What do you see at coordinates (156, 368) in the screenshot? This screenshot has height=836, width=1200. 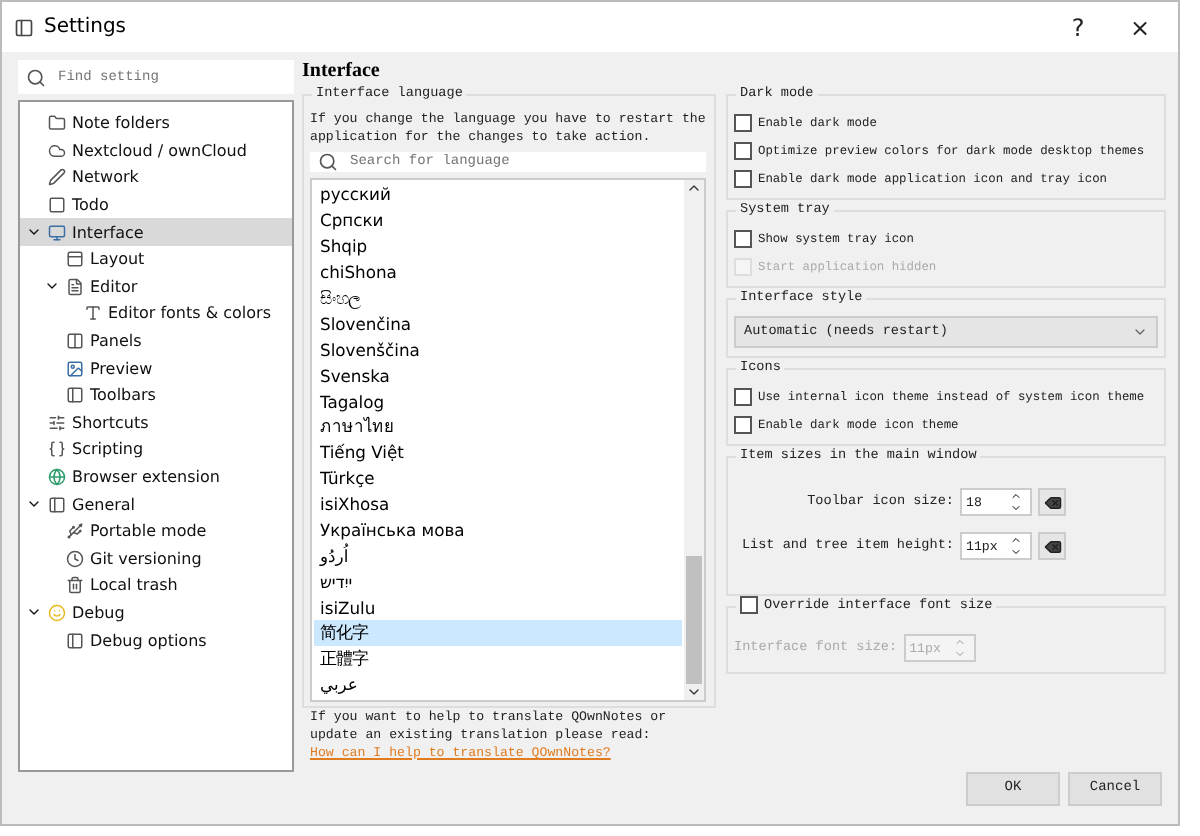 I see `tree-item: Preview` at bounding box center [156, 368].